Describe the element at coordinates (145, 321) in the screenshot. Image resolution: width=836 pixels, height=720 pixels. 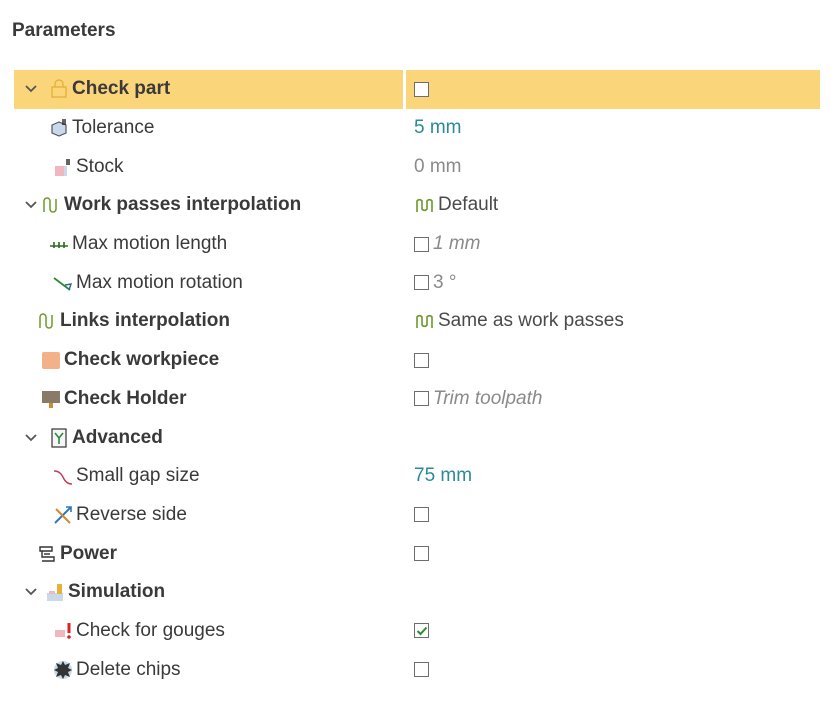
I see `row-label: Links interpolation` at that location.